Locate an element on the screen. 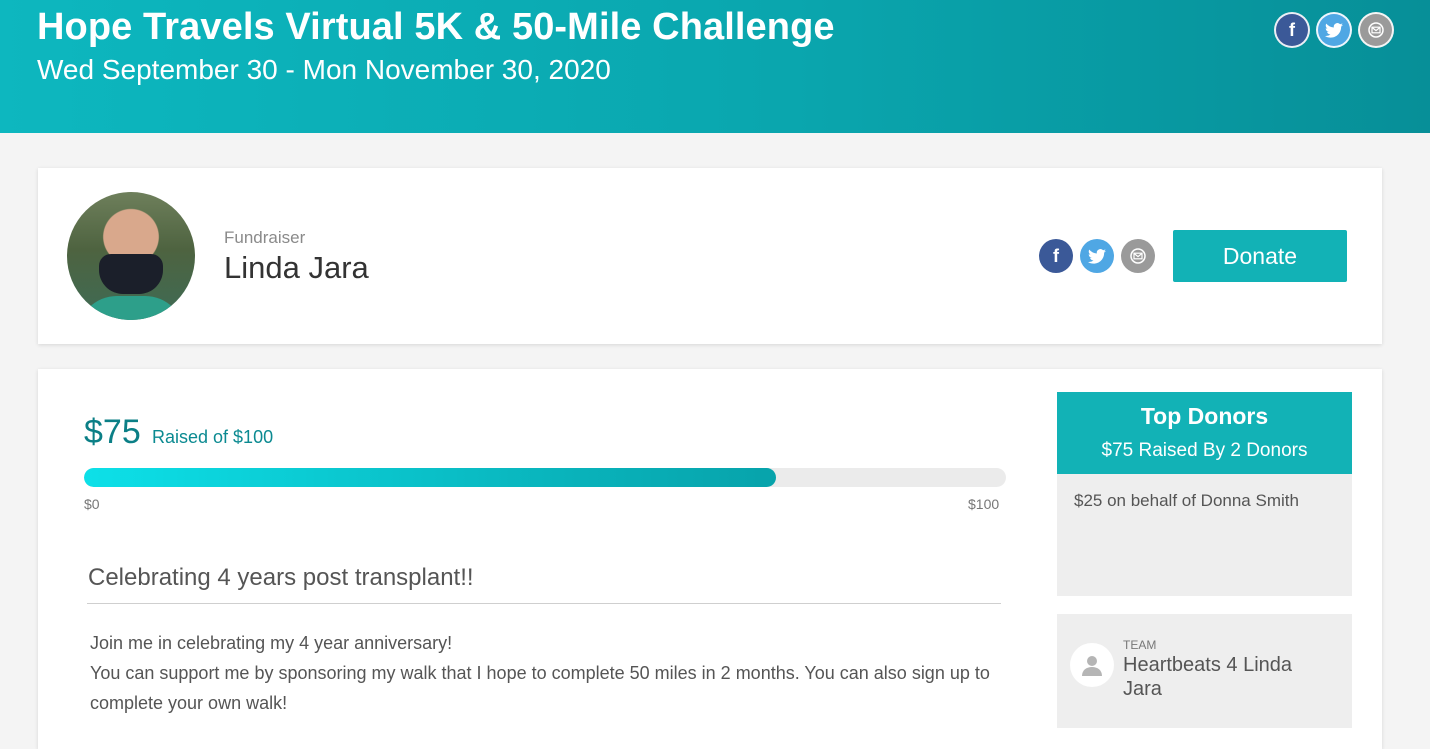 This screenshot has width=1430, height=749. progress-min-label: $0 is located at coordinates (92, 504).